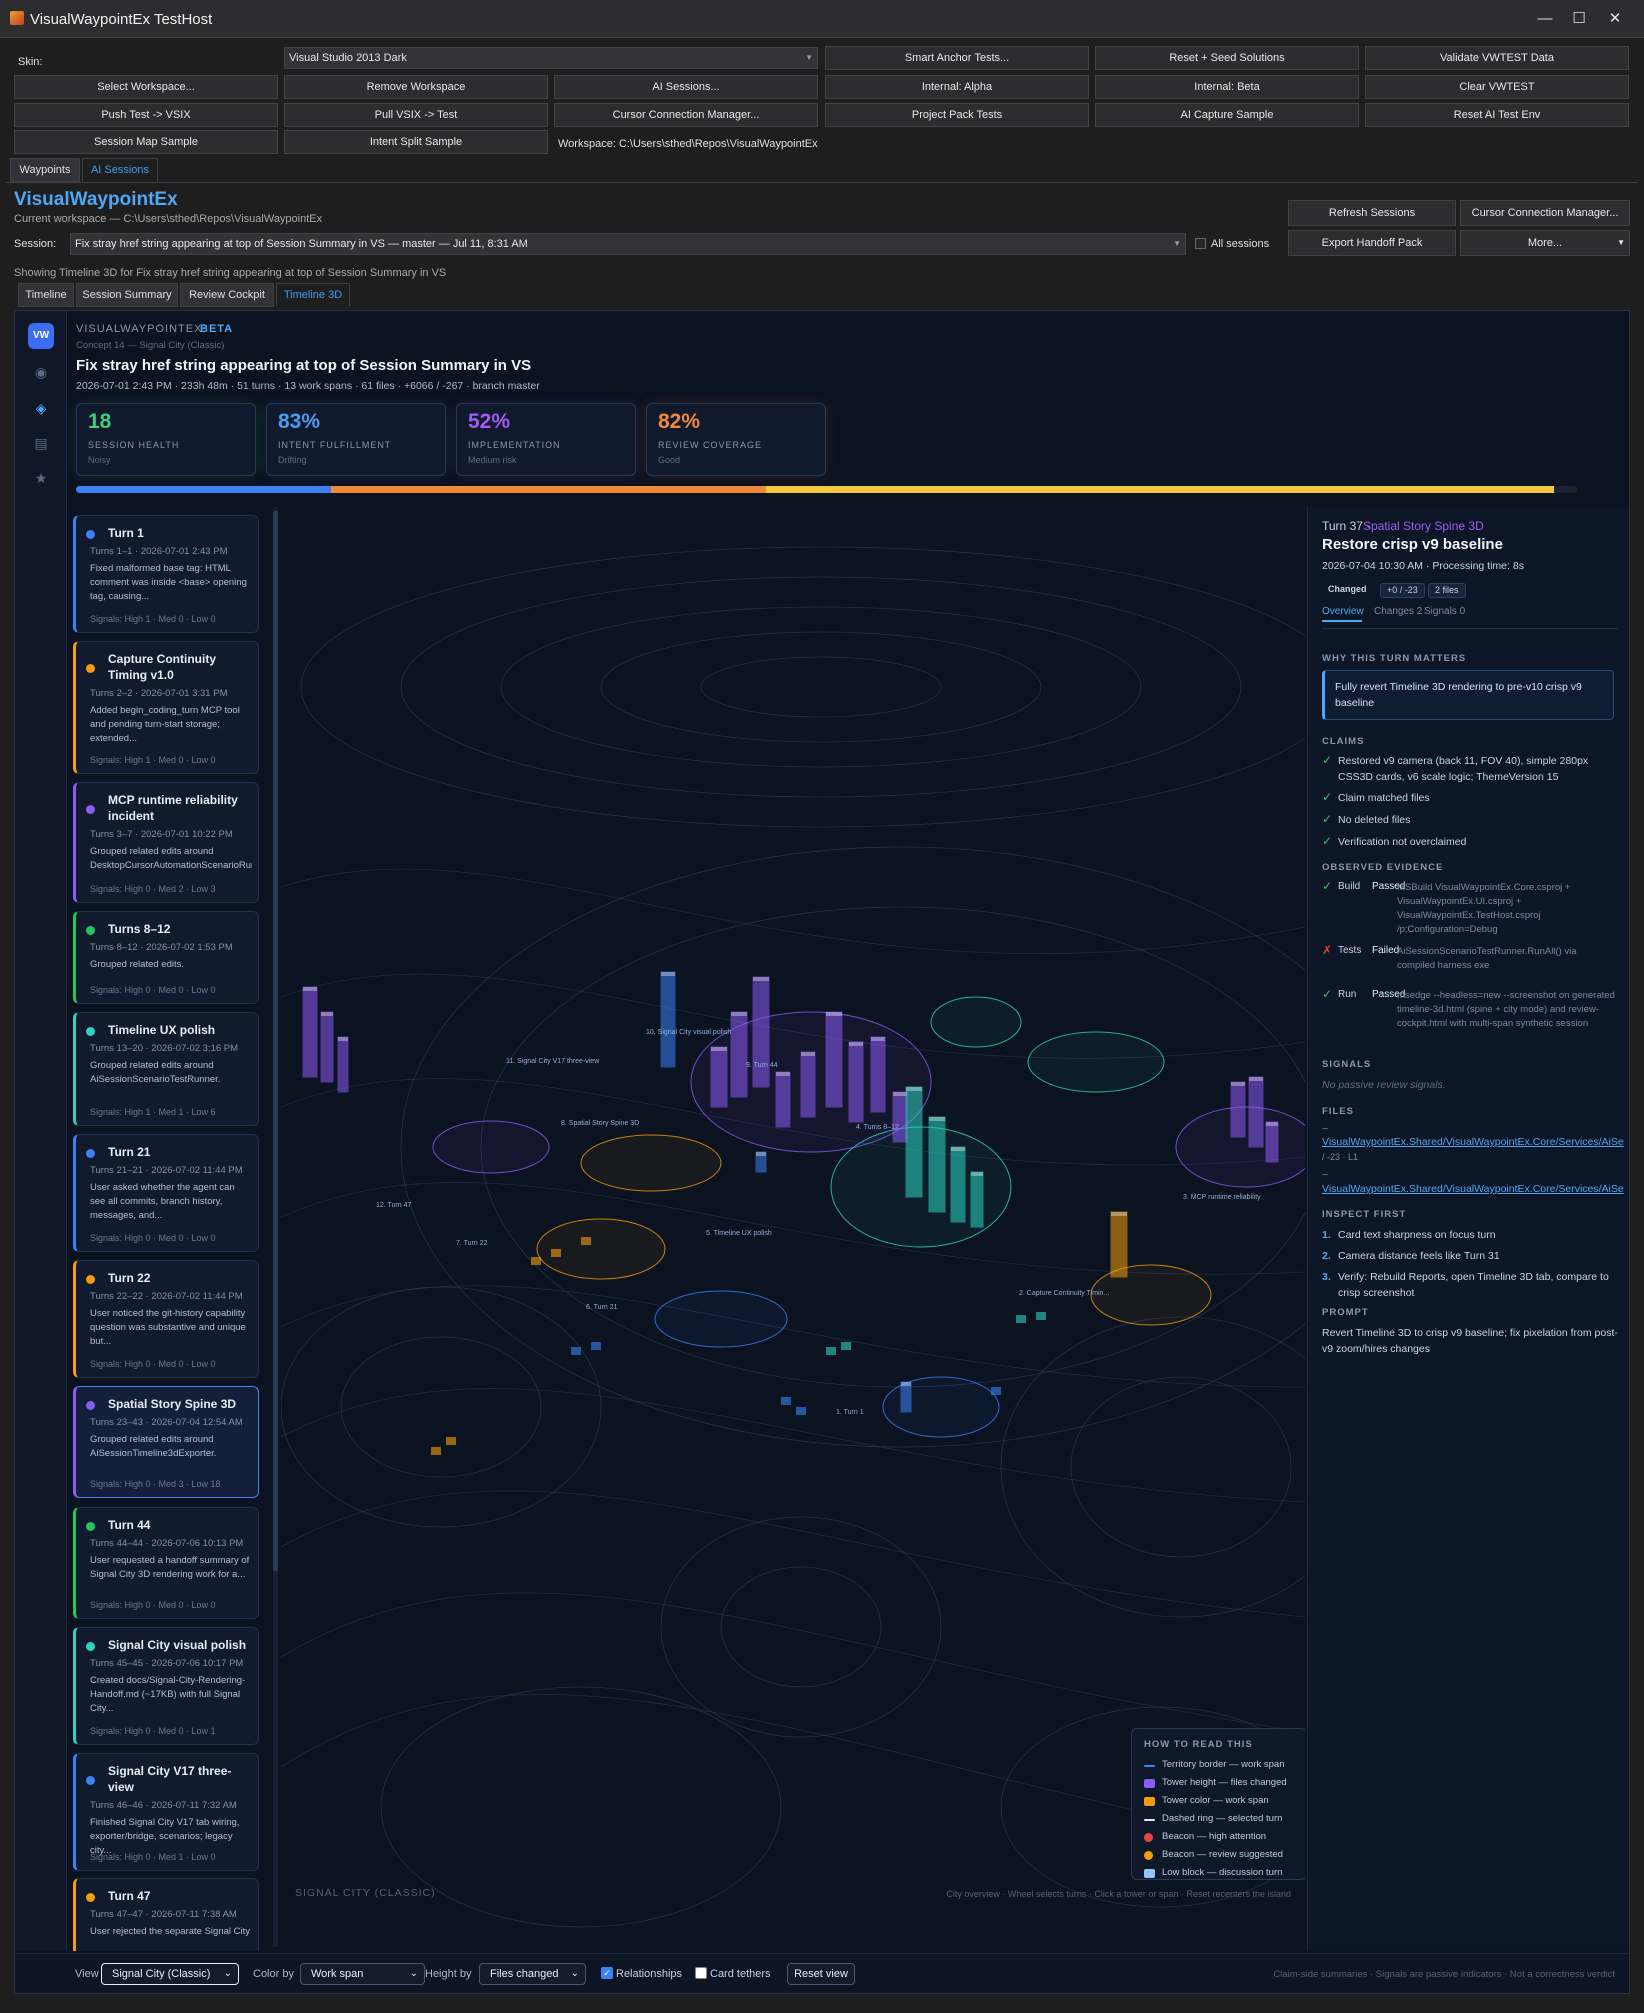 The height and width of the screenshot is (2013, 1644). What do you see at coordinates (1579, 19) in the screenshot?
I see `maximize-button: ☐` at bounding box center [1579, 19].